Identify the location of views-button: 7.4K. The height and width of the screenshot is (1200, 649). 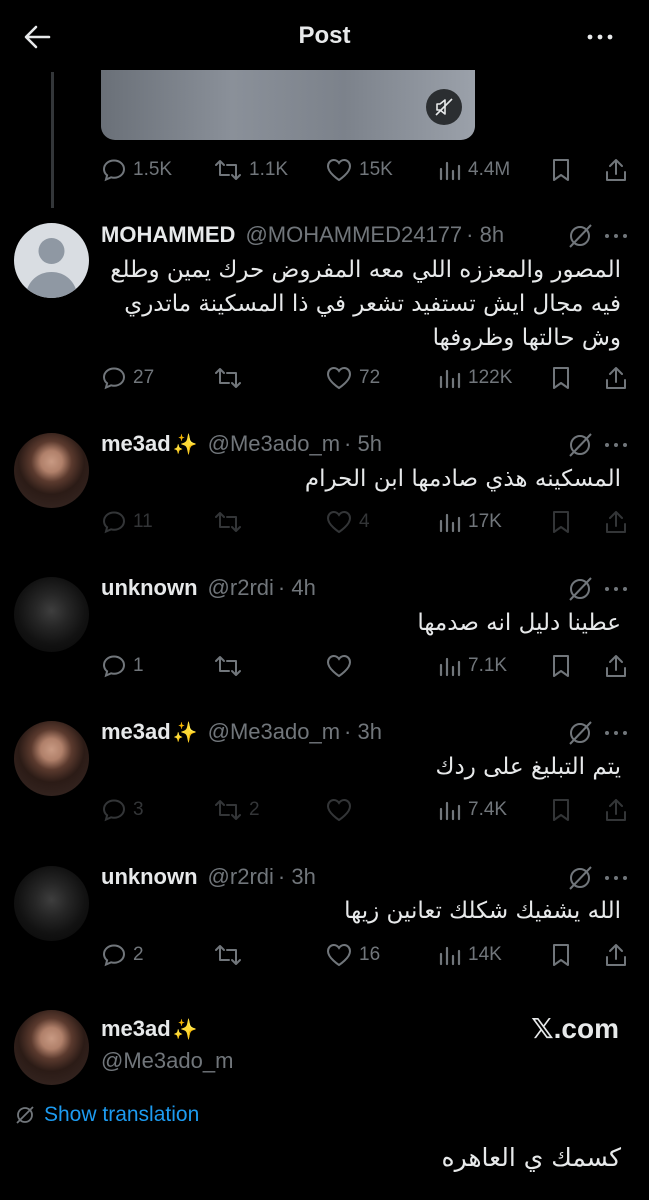
(472, 810).